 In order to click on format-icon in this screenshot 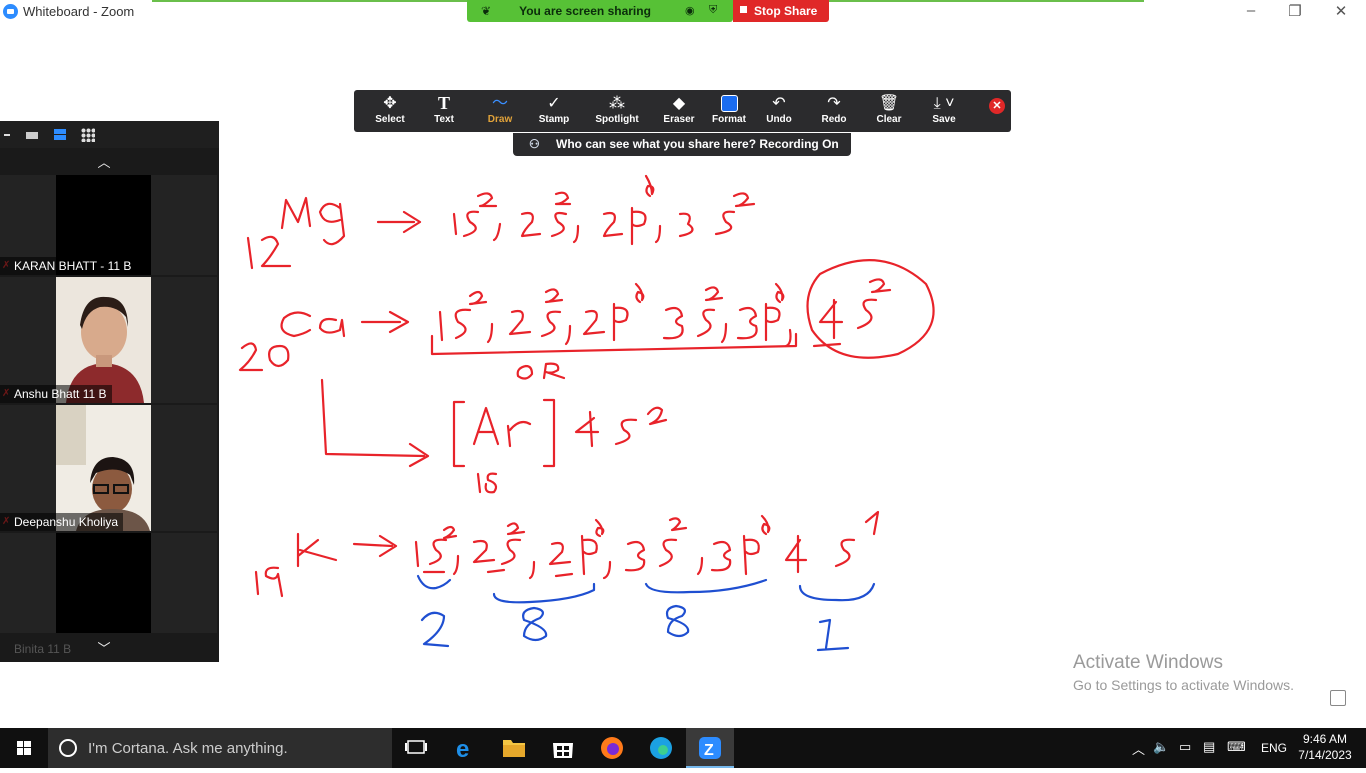, I will do `click(729, 103)`.